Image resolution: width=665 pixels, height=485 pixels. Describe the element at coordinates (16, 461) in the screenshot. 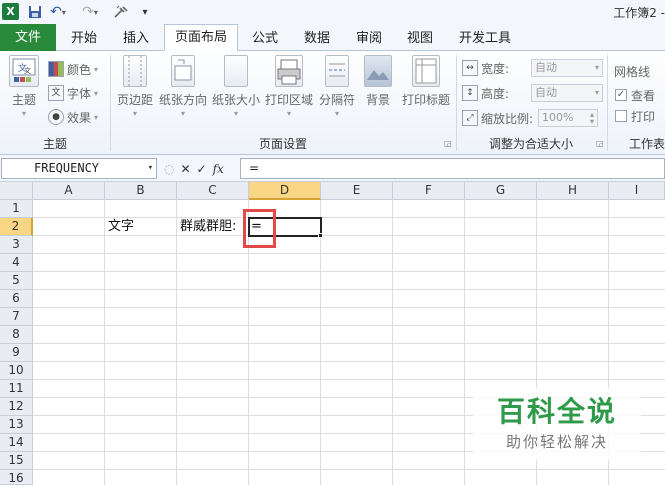

I see `row-header-15: 15` at that location.